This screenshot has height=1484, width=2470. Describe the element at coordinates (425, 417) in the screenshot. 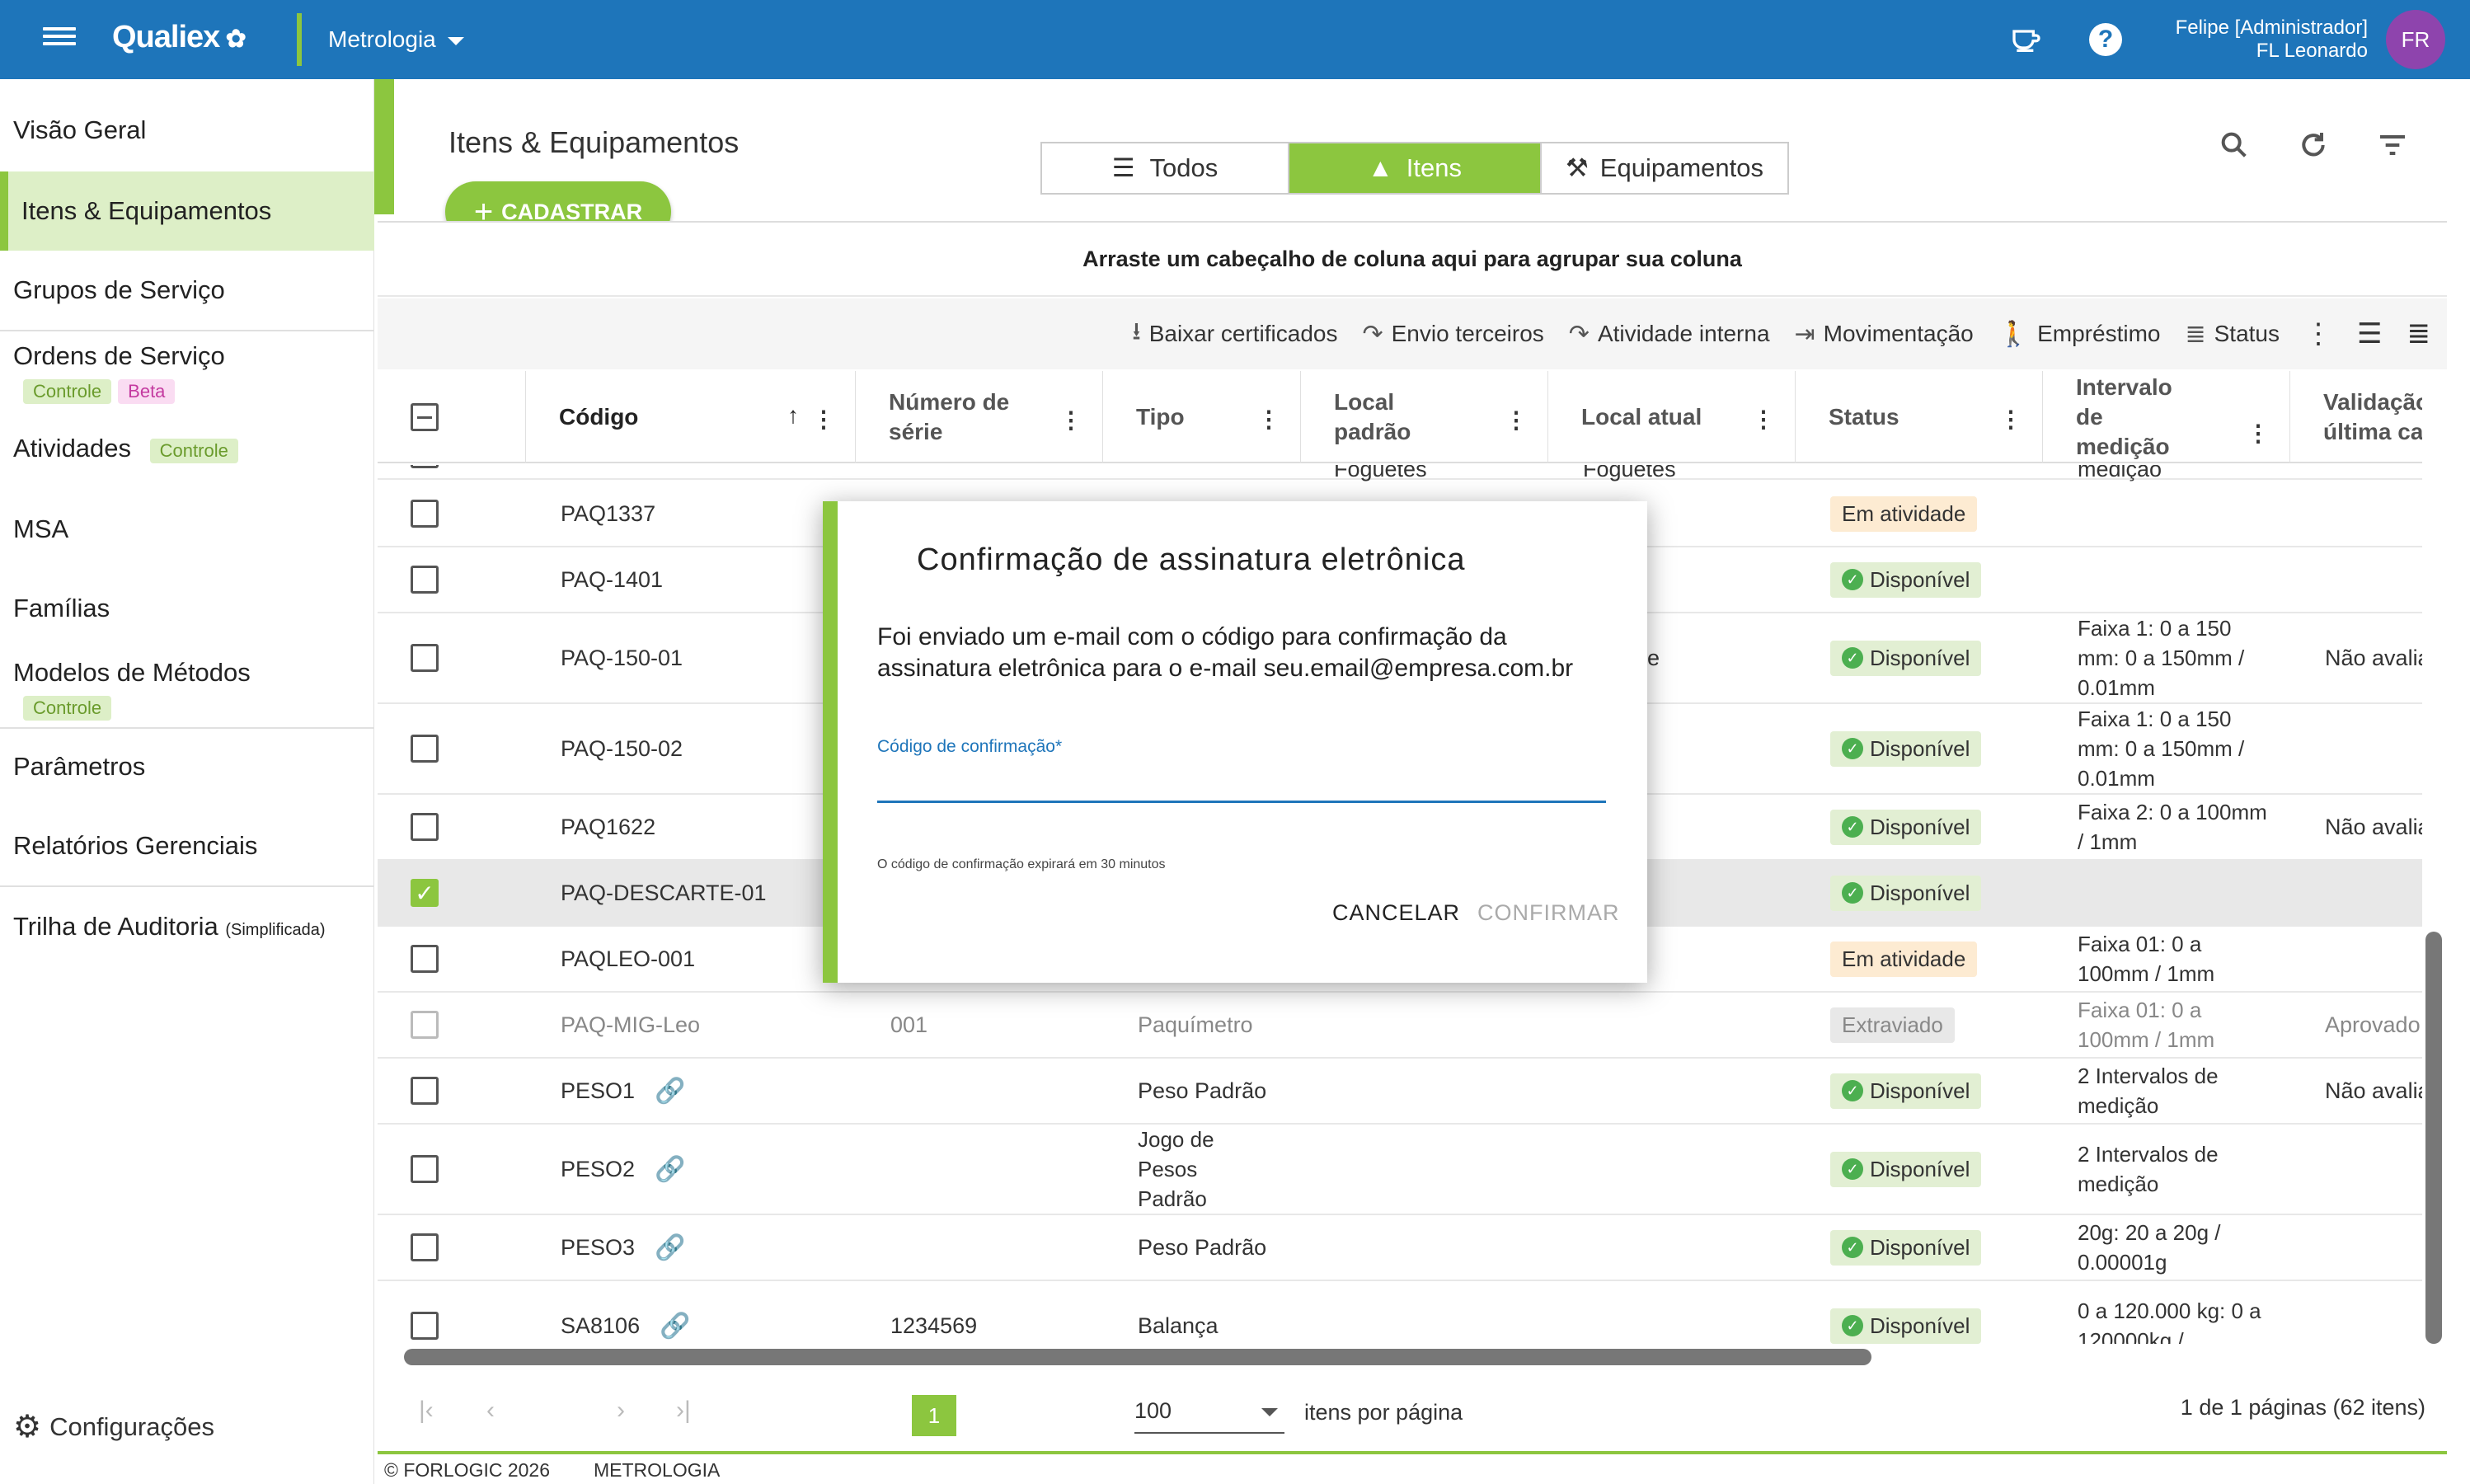

I see `select-all-checkbox` at that location.